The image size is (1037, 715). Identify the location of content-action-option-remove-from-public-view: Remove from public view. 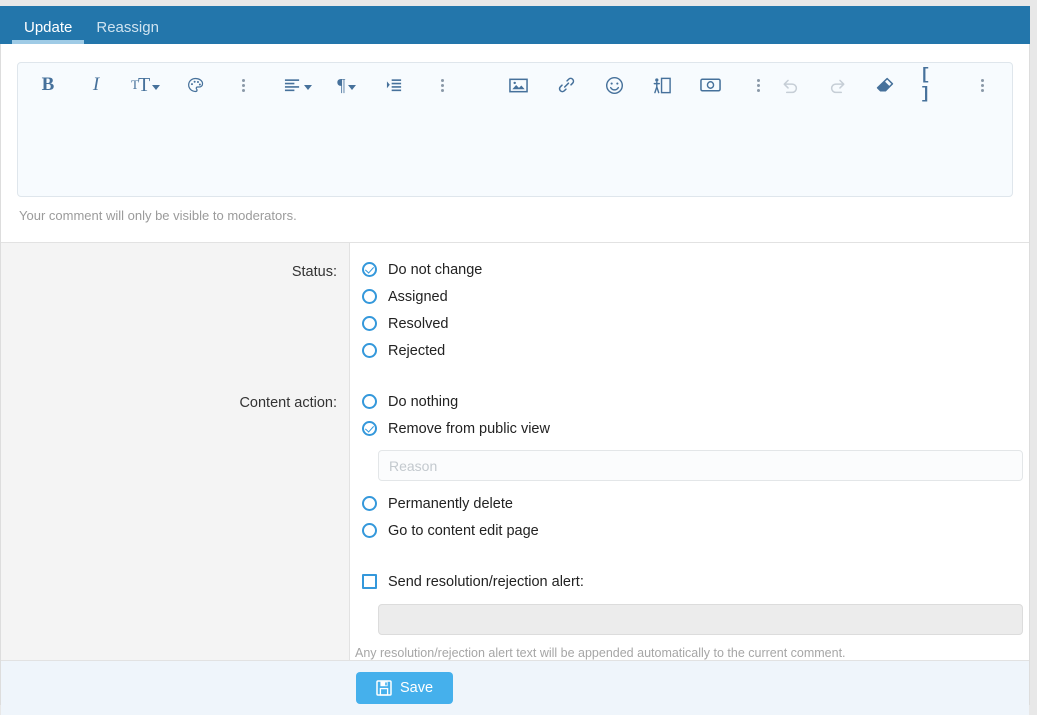
(689, 428).